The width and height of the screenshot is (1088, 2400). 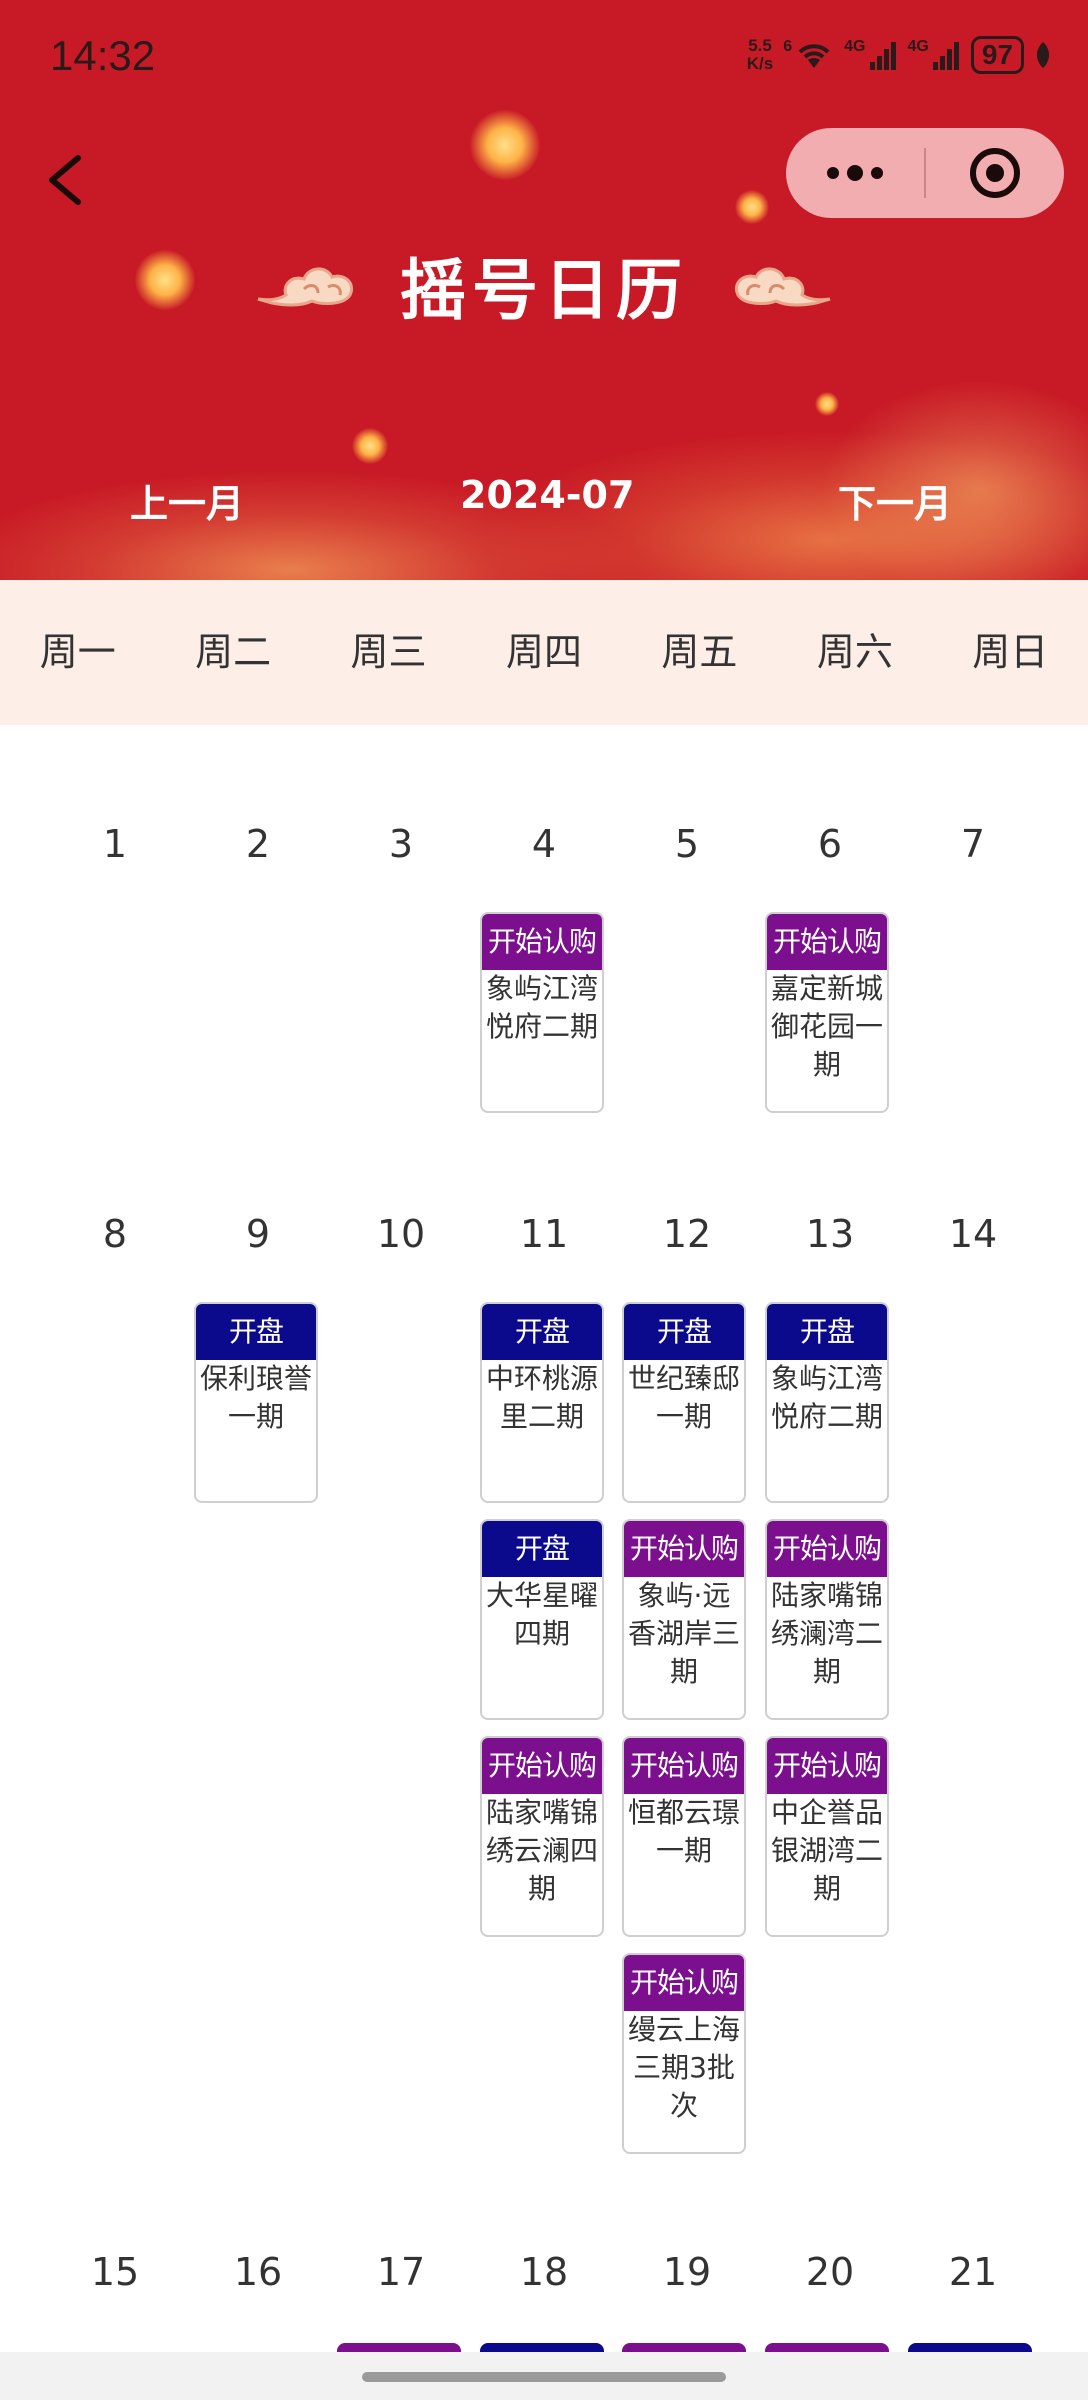 What do you see at coordinates (827, 1633) in the screenshot?
I see `event-name: 陆家嘴锦 绣澜湾二期` at bounding box center [827, 1633].